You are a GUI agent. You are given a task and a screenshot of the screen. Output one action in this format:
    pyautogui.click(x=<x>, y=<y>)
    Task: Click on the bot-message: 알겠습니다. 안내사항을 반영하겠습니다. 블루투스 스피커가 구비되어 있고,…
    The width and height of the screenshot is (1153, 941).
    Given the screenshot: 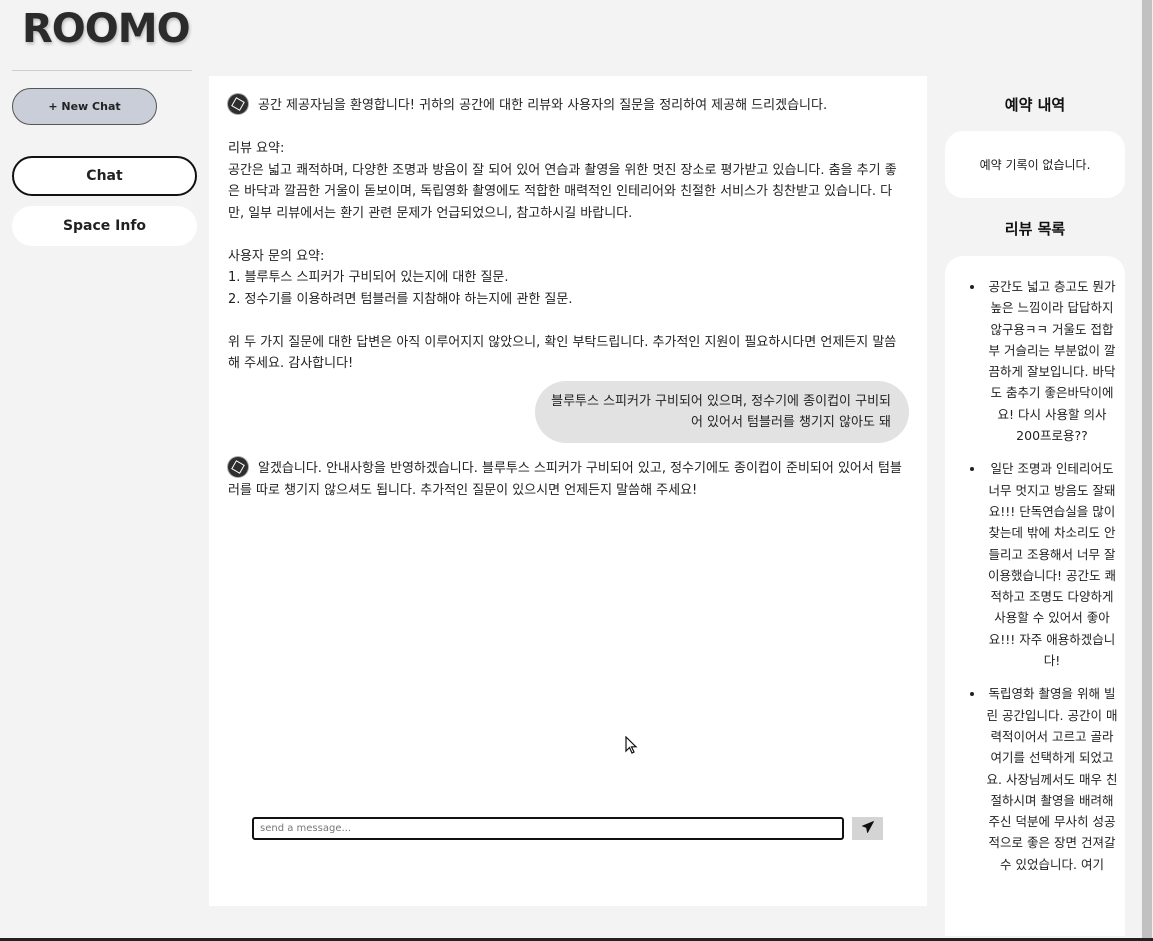 What is the action you would take?
    pyautogui.click(x=568, y=479)
    